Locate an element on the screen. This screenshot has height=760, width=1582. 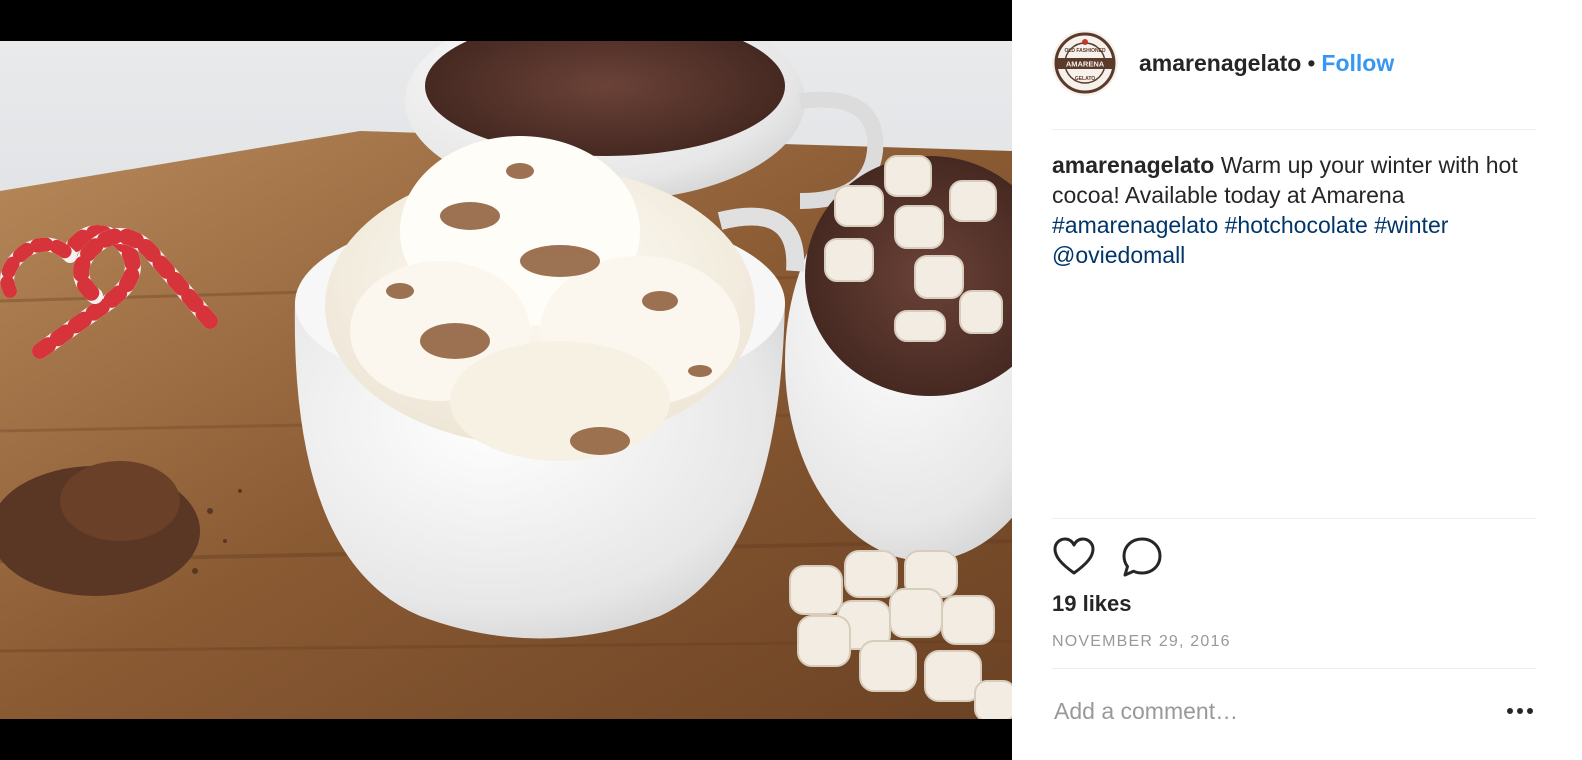
avatar-logo-top: OLD FASHIONED is located at coordinates (1085, 51).